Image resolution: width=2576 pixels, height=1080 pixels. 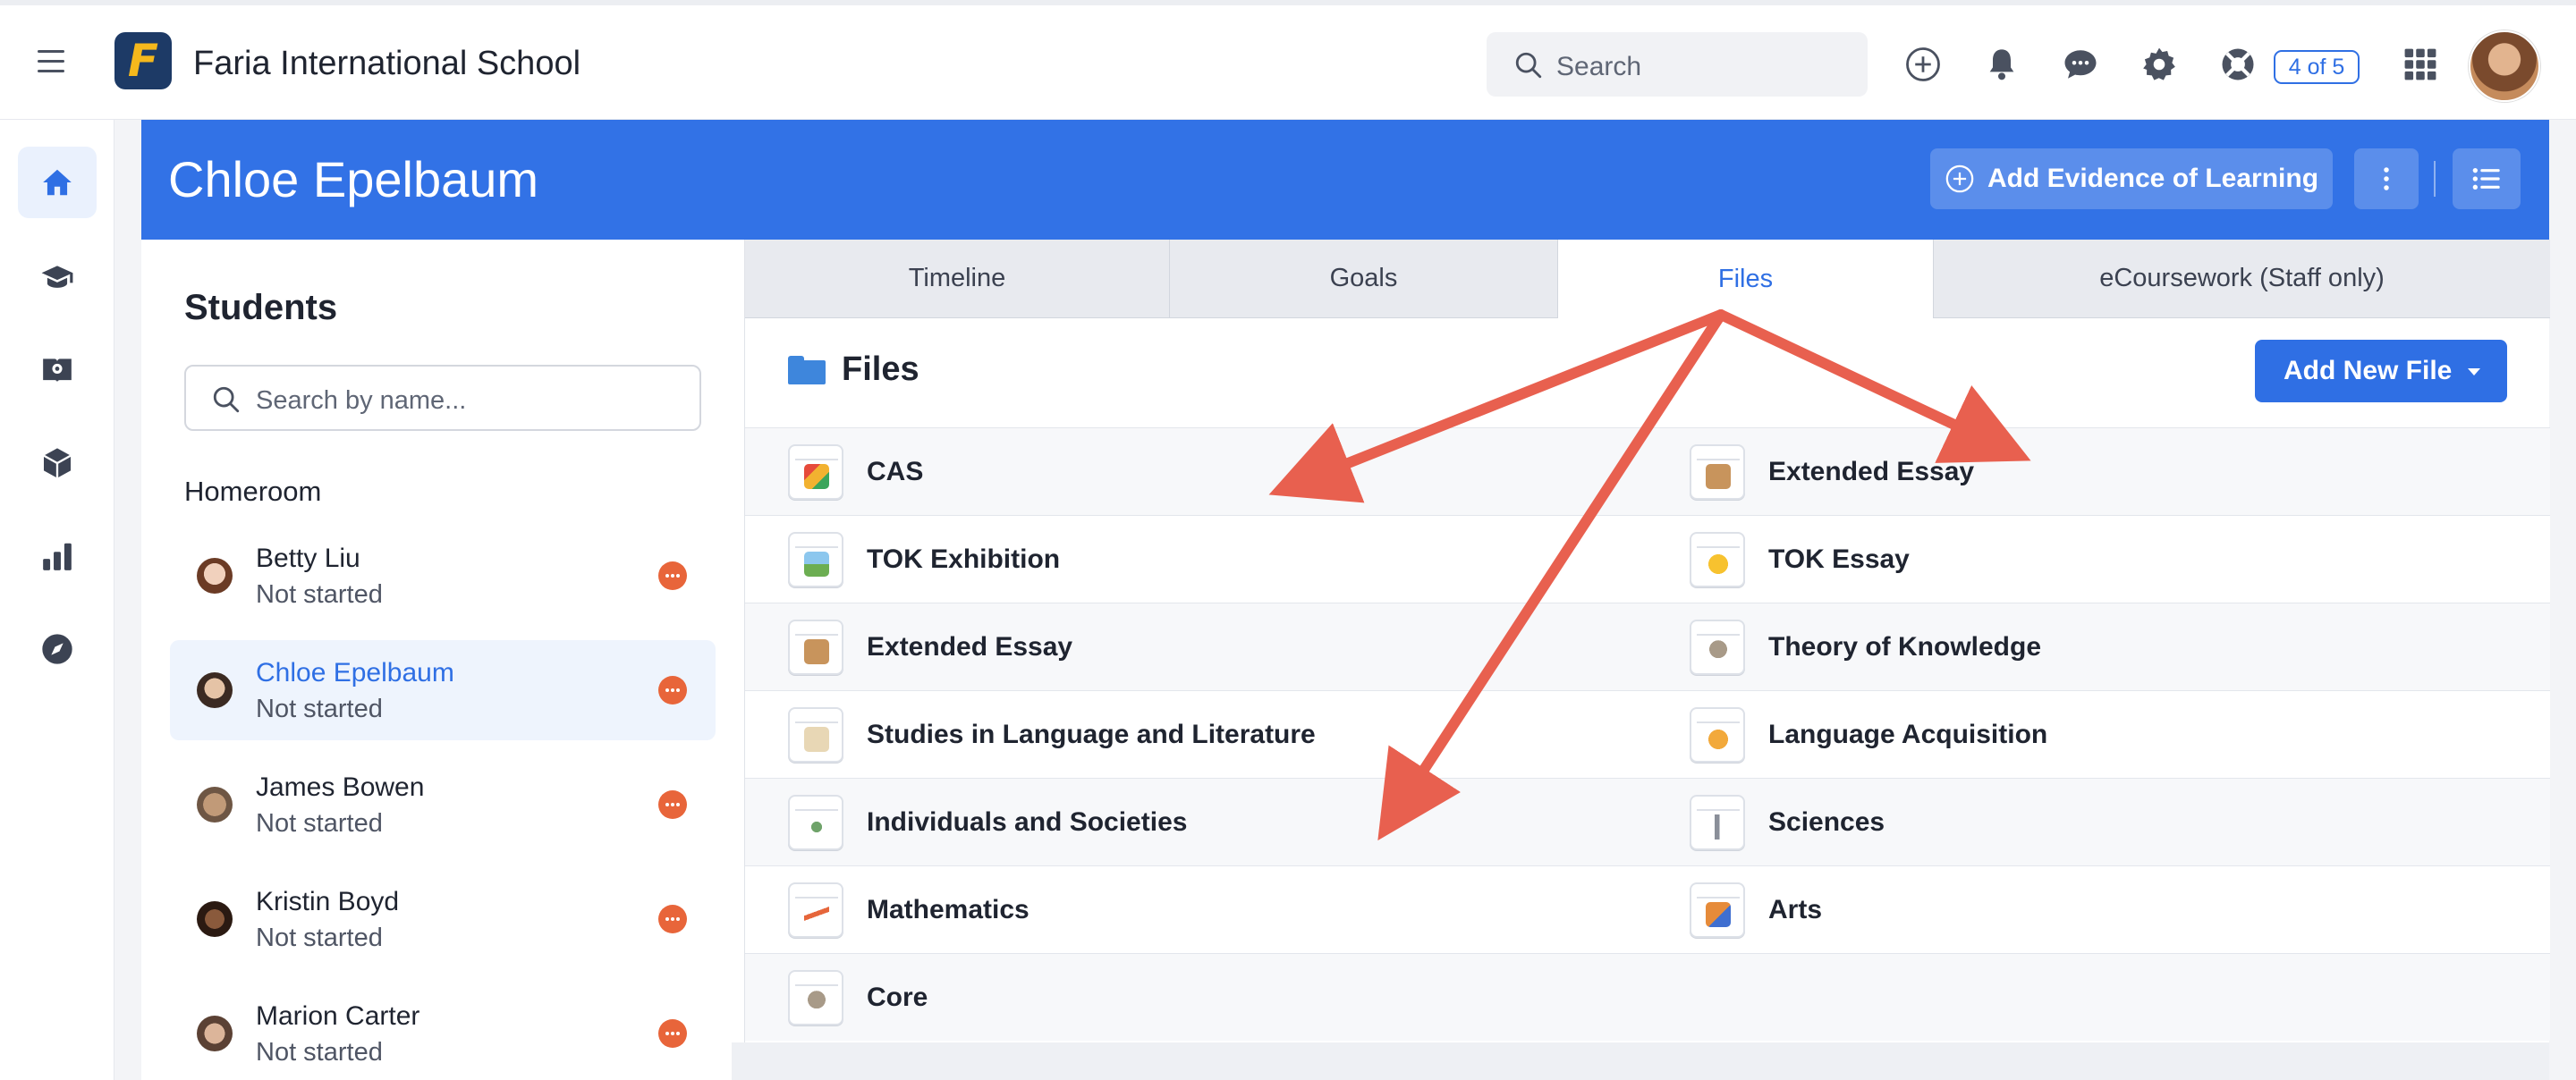 I want to click on folder-item: Sciences, so click(x=1787, y=822).